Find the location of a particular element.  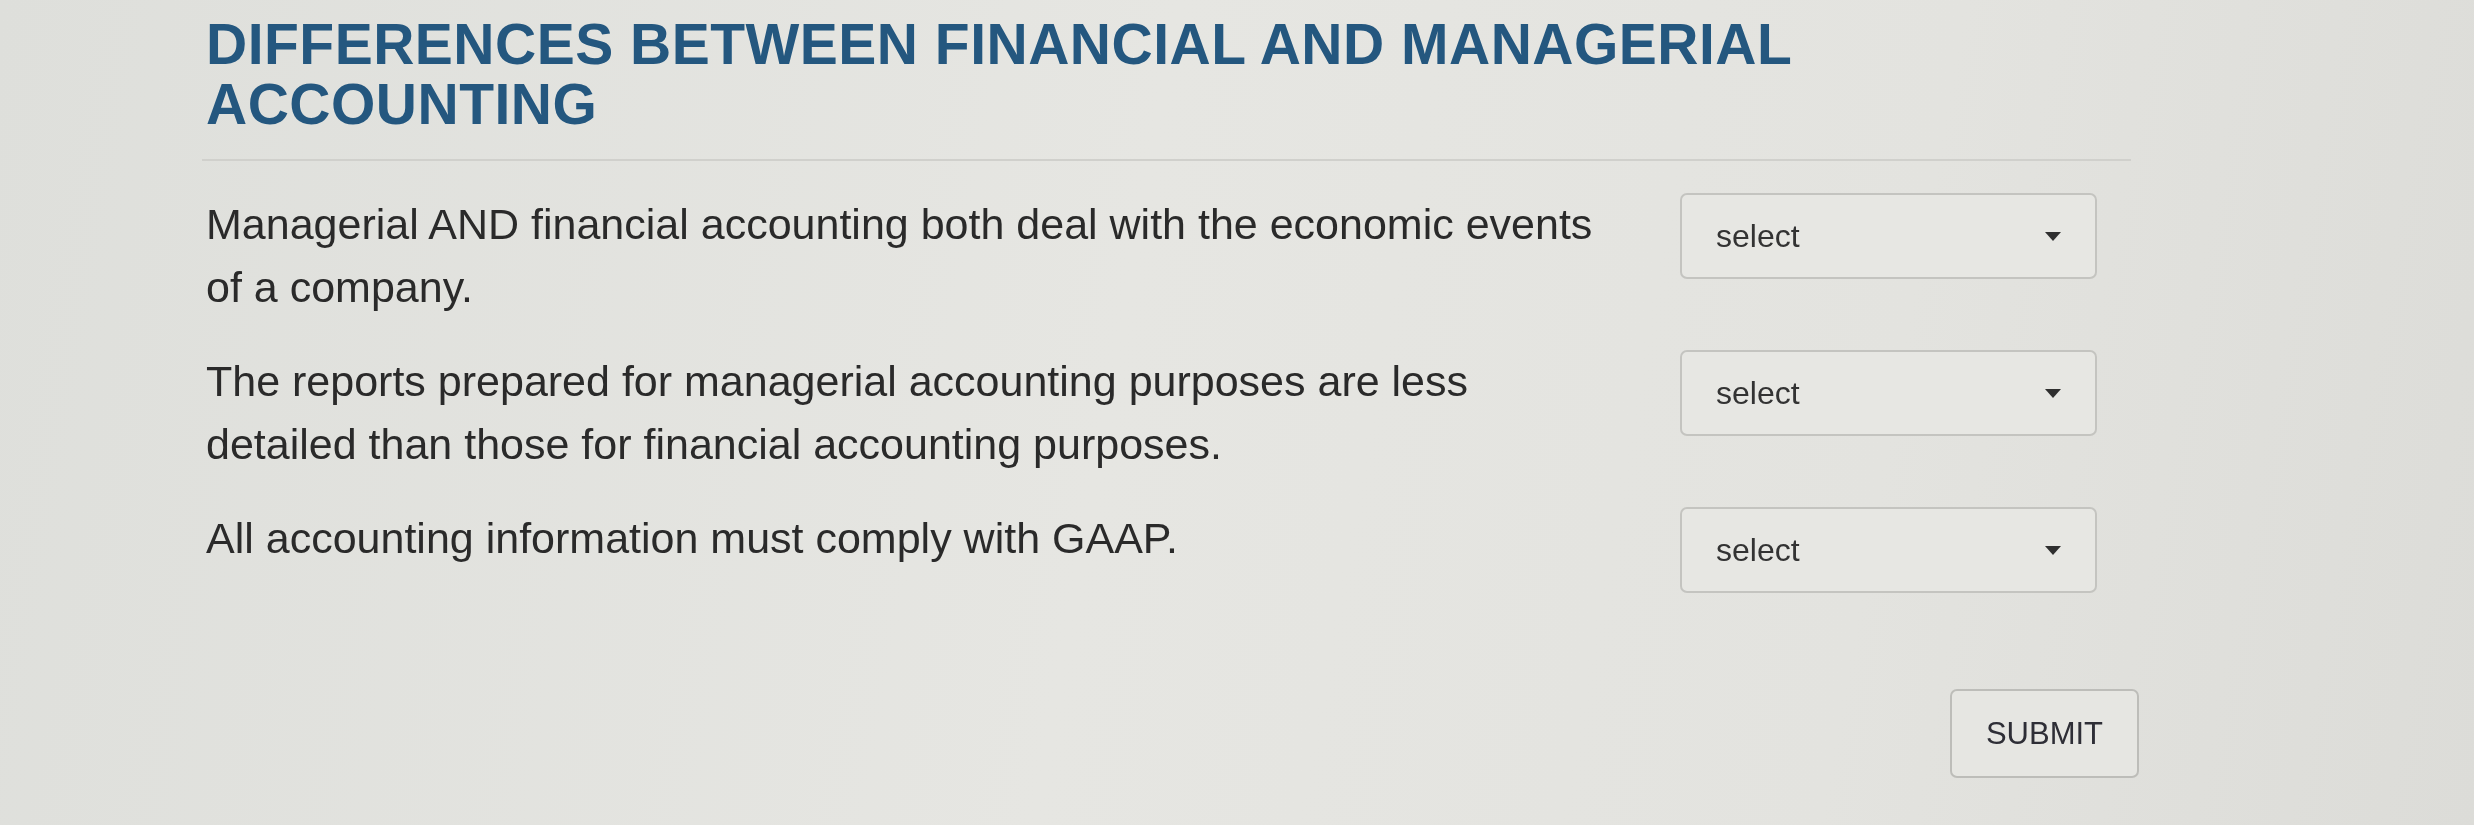

page-title: DIFFERENCES BETWEEN FINANCIAL AND MANAGERIAL ACCOUNTING is located at coordinates (999, 74).